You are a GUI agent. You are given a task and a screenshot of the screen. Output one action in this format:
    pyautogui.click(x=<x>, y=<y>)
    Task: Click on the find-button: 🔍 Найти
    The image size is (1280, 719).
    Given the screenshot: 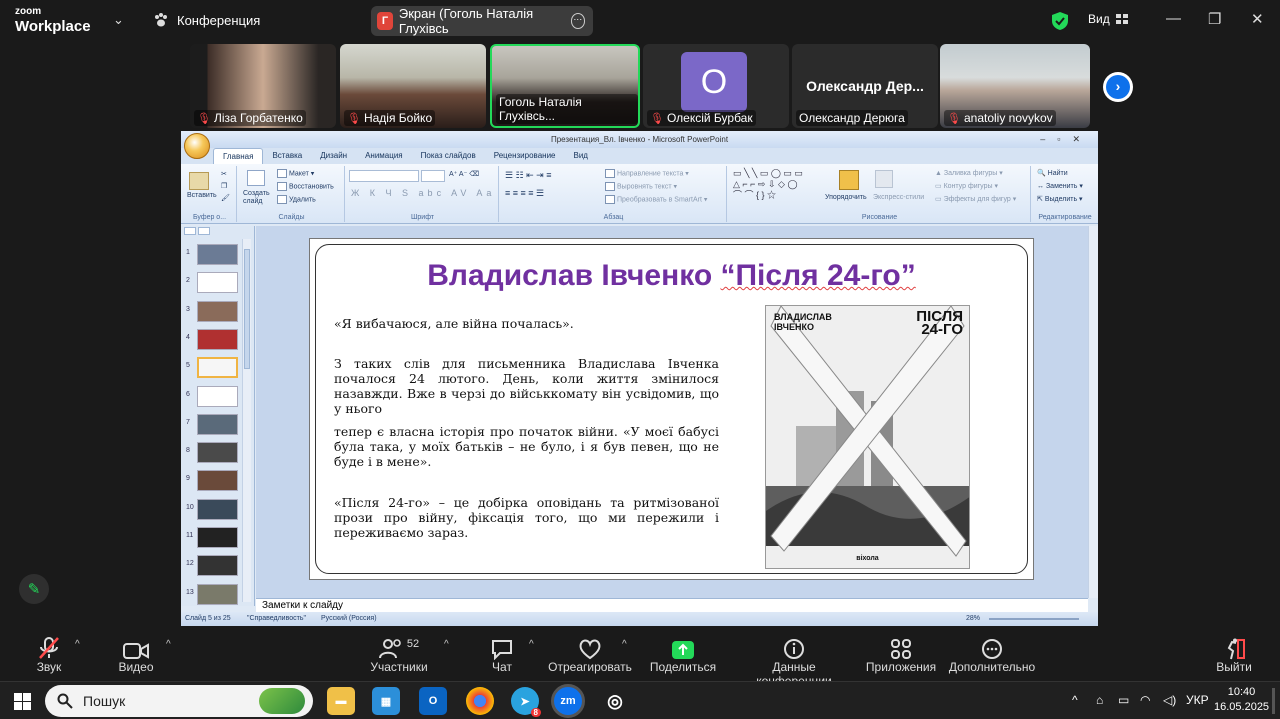 What is the action you would take?
    pyautogui.click(x=1052, y=173)
    